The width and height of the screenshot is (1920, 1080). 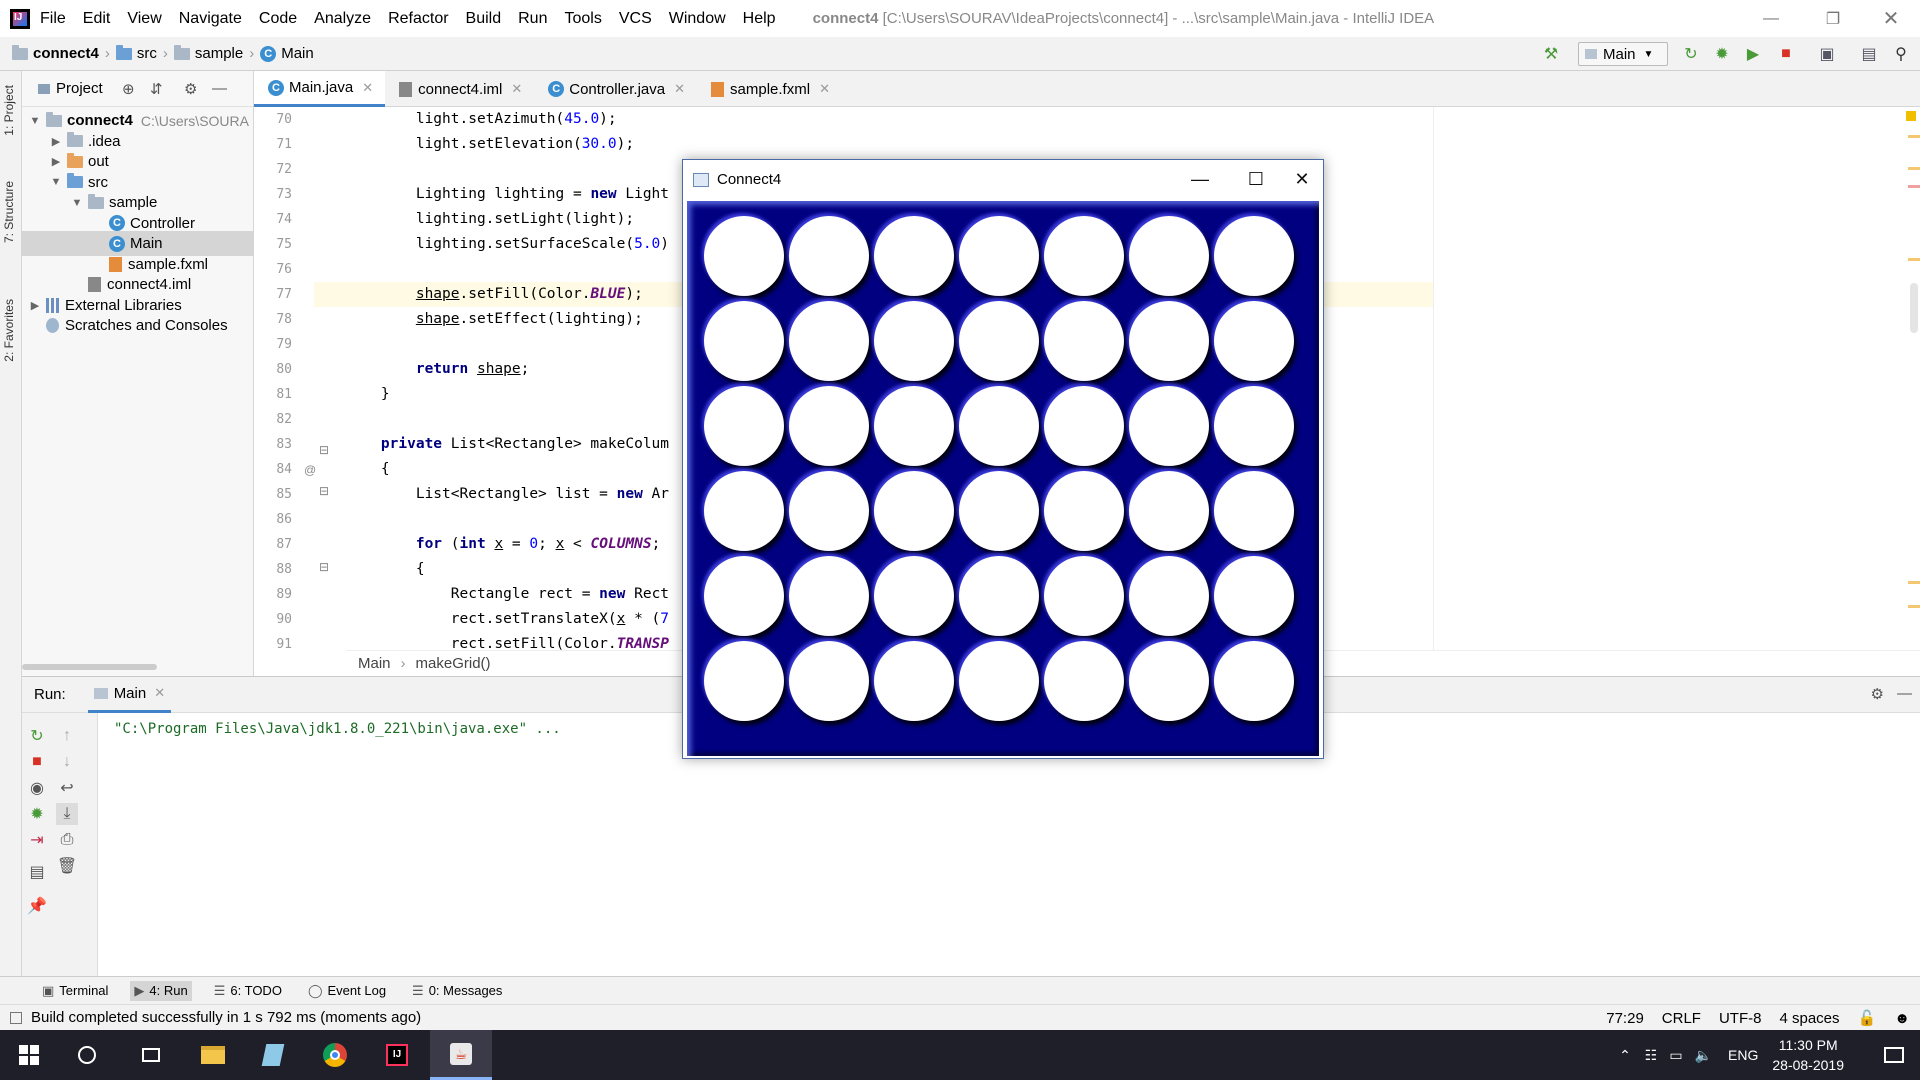 What do you see at coordinates (138, 325) in the screenshot?
I see `tree-item: Scratches and Consoles` at bounding box center [138, 325].